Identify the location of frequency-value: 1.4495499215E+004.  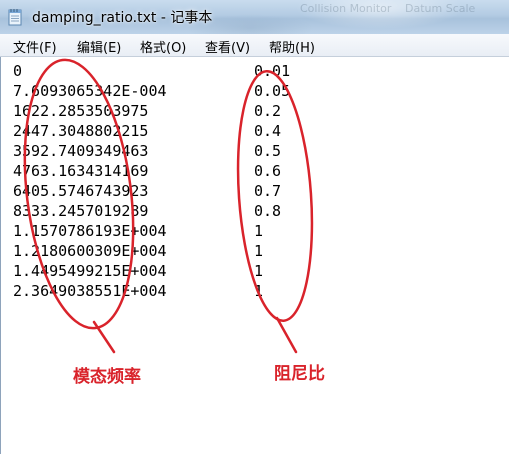
(90, 271).